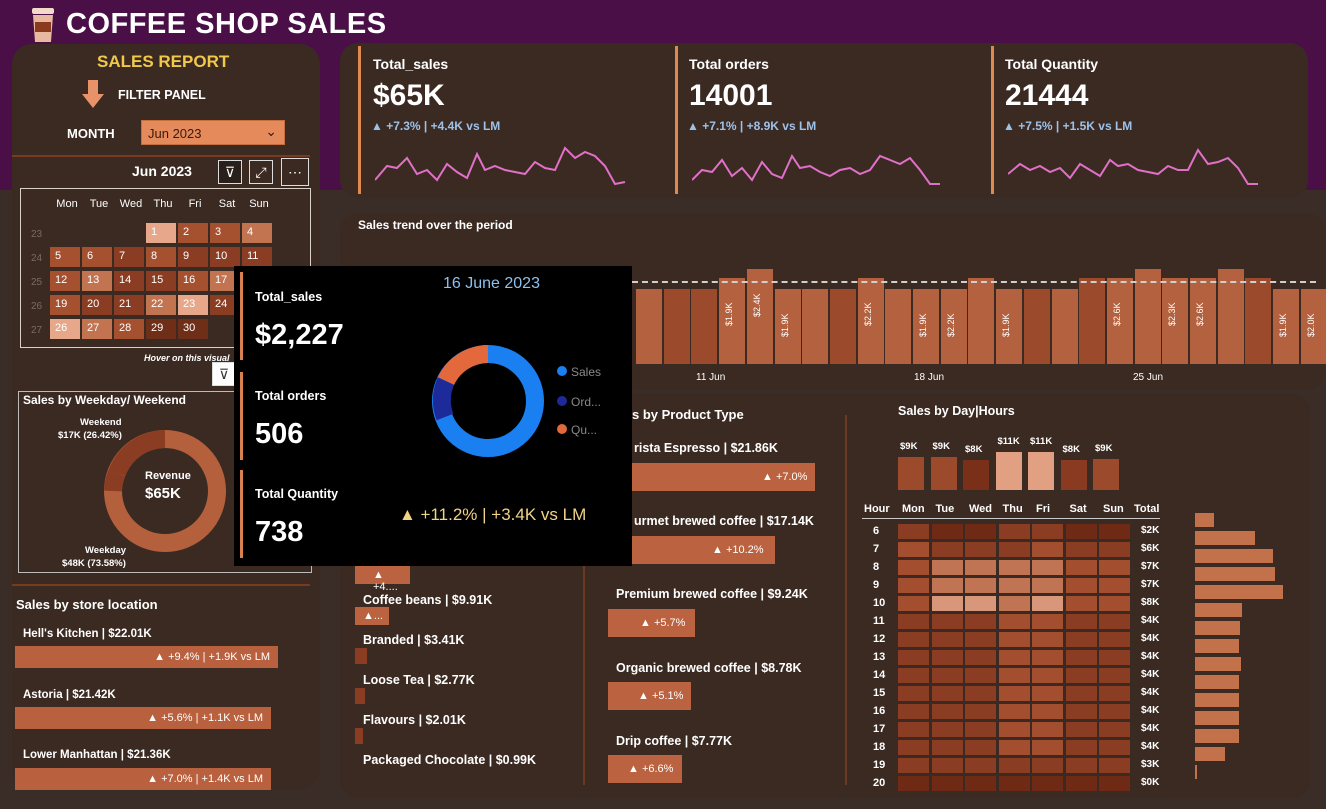  Describe the element at coordinates (146, 657) in the screenshot. I see `store-bar: ▲ +9.4% | +1.9K vs LM` at that location.